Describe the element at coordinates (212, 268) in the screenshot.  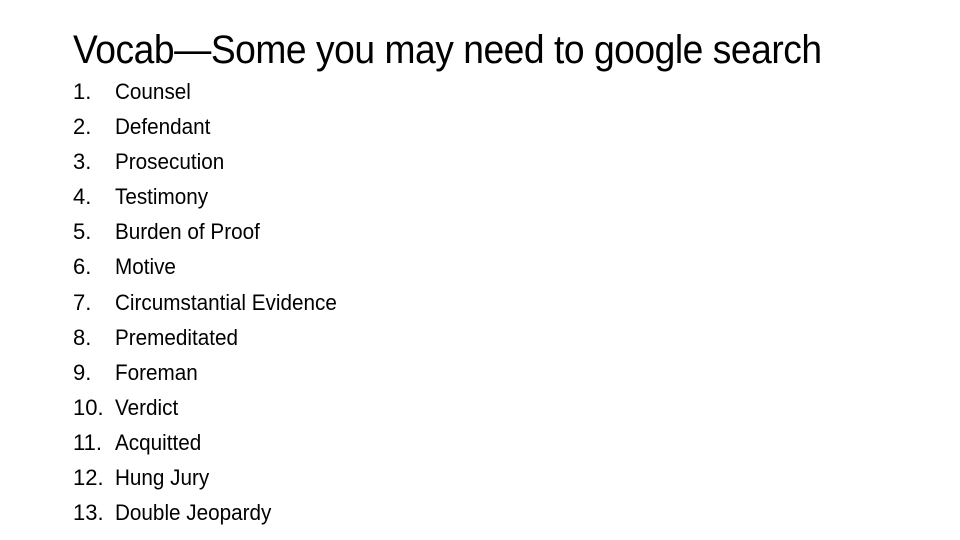
I see `list-item: 6. Motive` at that location.